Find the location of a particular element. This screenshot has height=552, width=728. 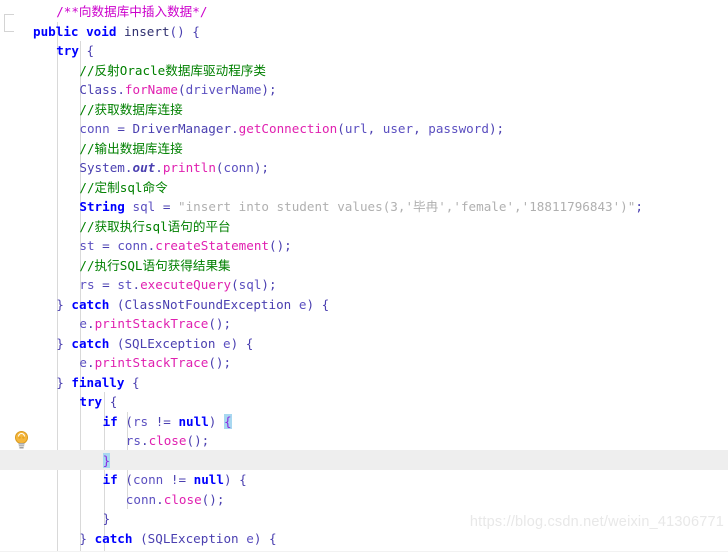

code-token: user is located at coordinates (398, 128).